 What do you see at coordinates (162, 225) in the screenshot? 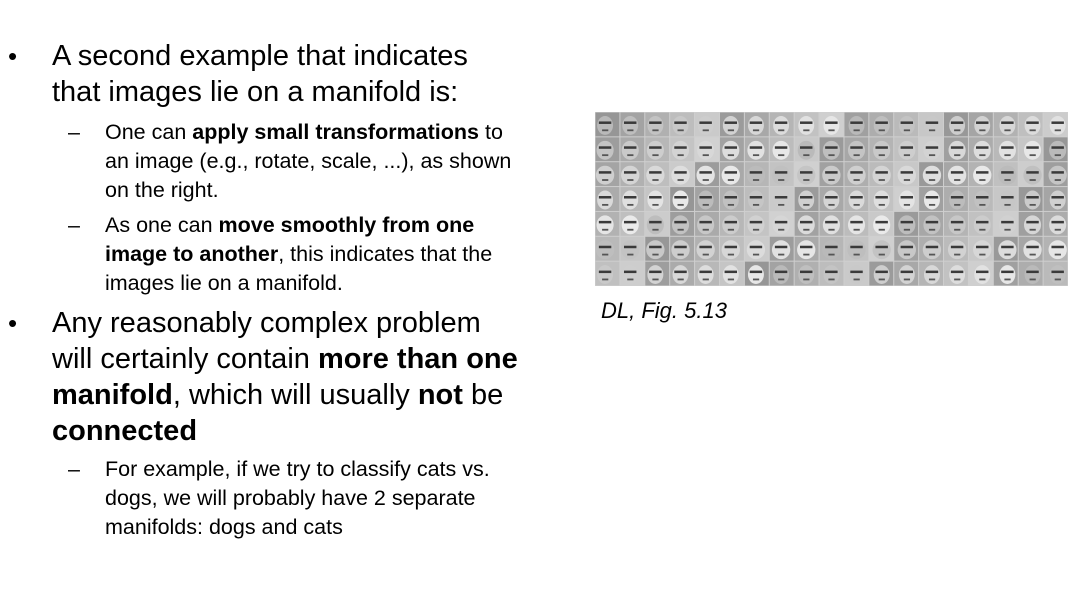
I see `sub-text-pre: As one can` at bounding box center [162, 225].